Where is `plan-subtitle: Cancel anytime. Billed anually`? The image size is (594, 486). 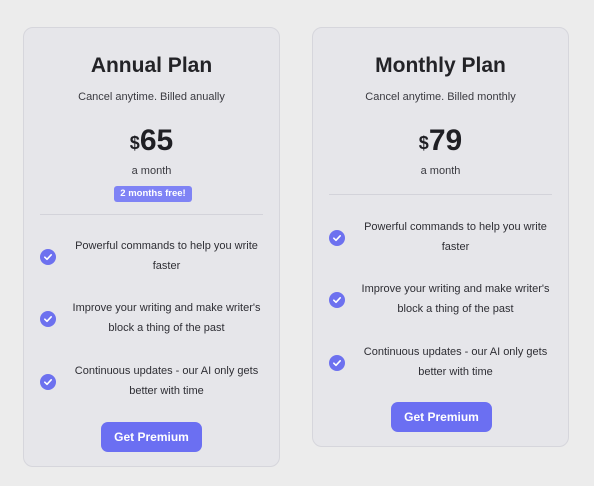
plan-subtitle: Cancel anytime. Billed anually is located at coordinates (151, 97).